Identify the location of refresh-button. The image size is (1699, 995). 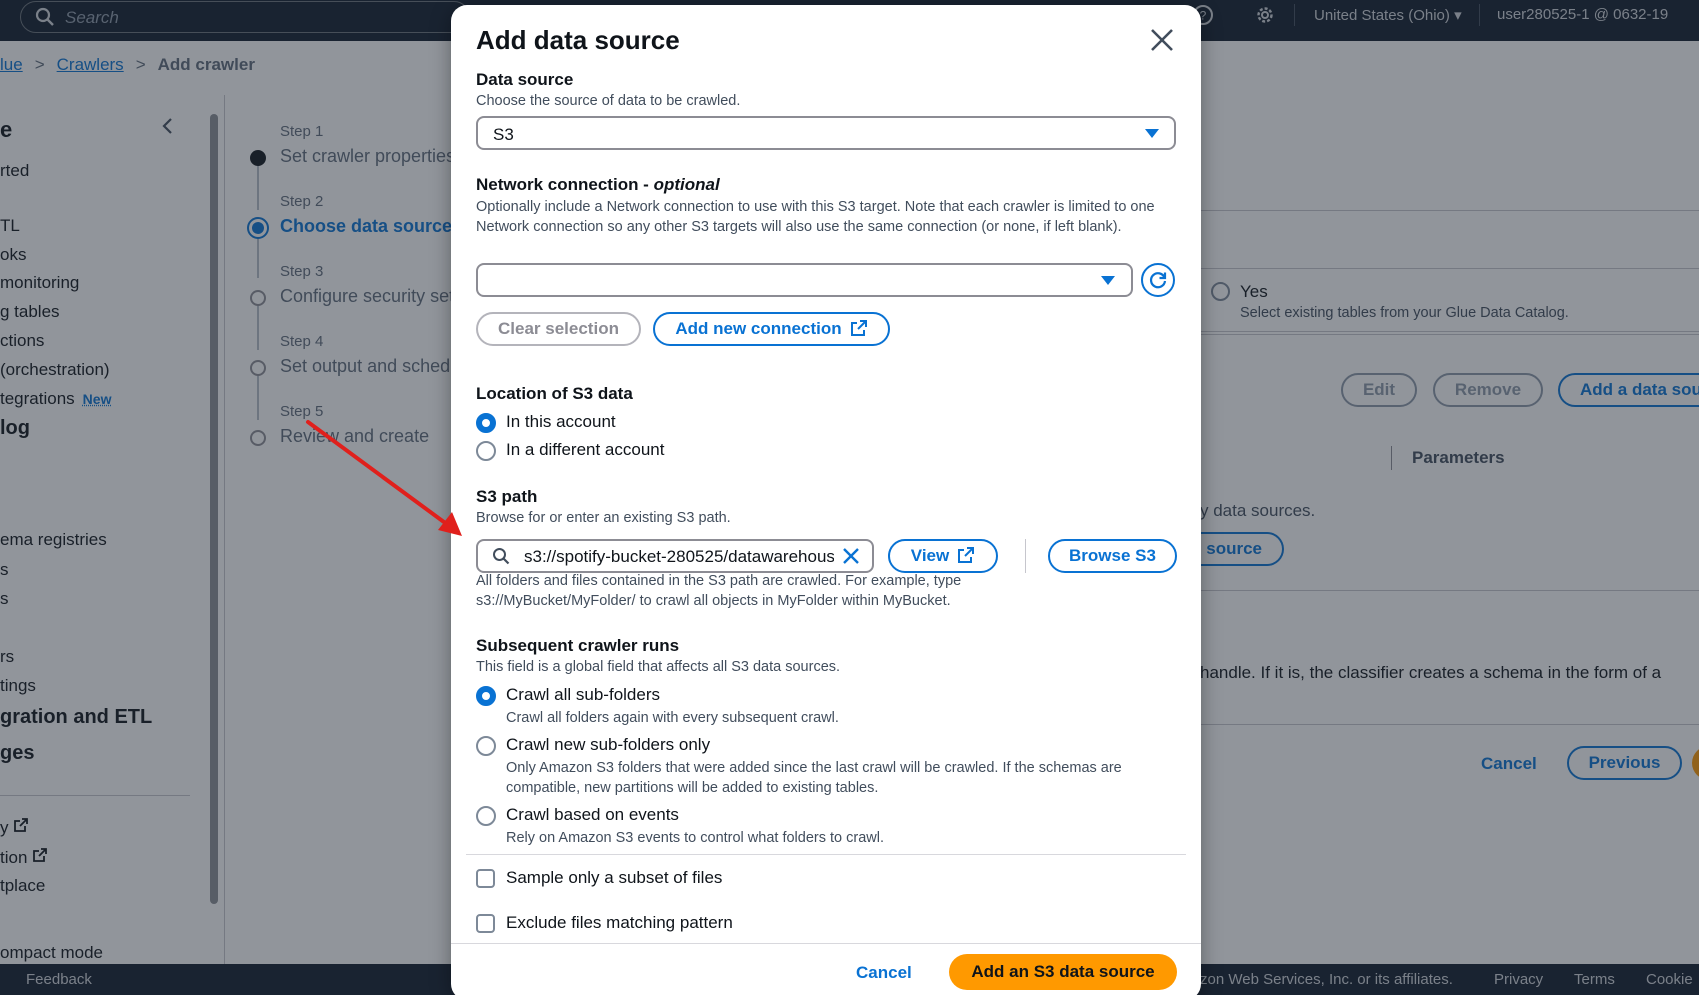
(1158, 280).